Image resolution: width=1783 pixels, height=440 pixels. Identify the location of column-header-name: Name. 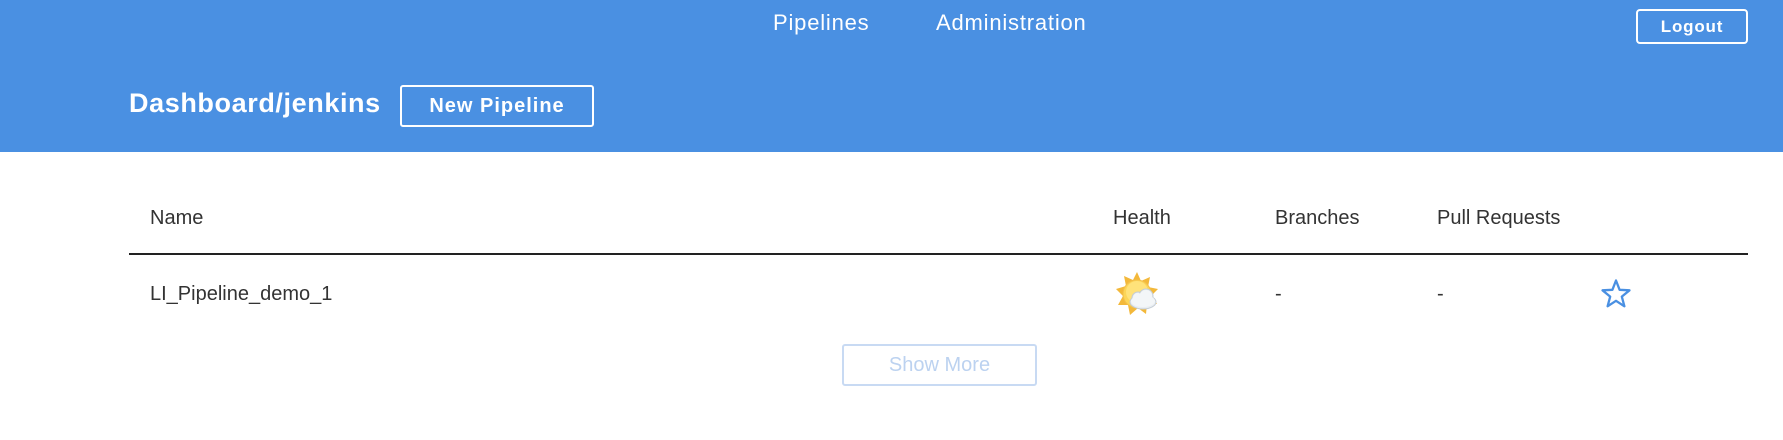
(176, 218).